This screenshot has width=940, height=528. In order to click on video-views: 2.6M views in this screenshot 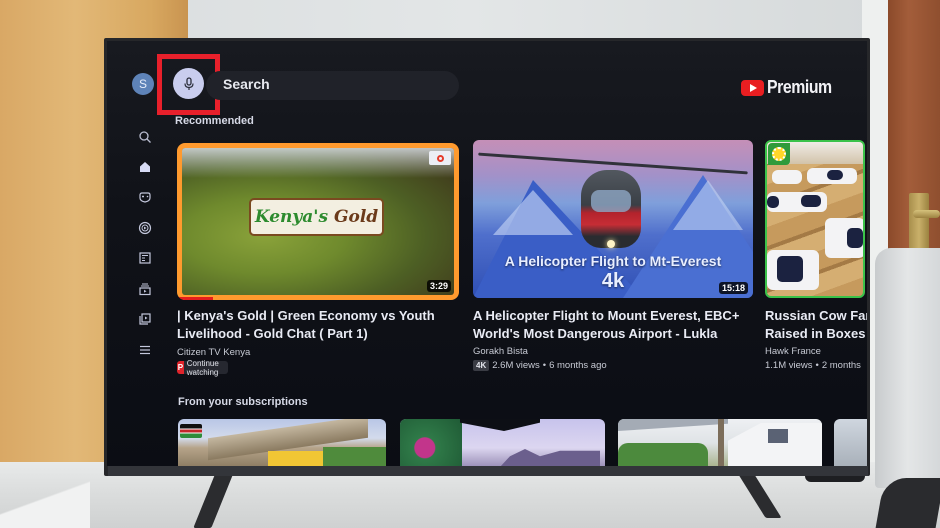, I will do `click(516, 365)`.